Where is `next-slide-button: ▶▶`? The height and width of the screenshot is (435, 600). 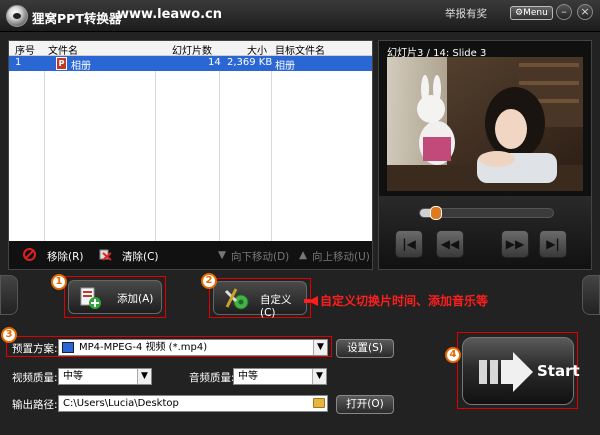 next-slide-button: ▶▶ is located at coordinates (515, 244).